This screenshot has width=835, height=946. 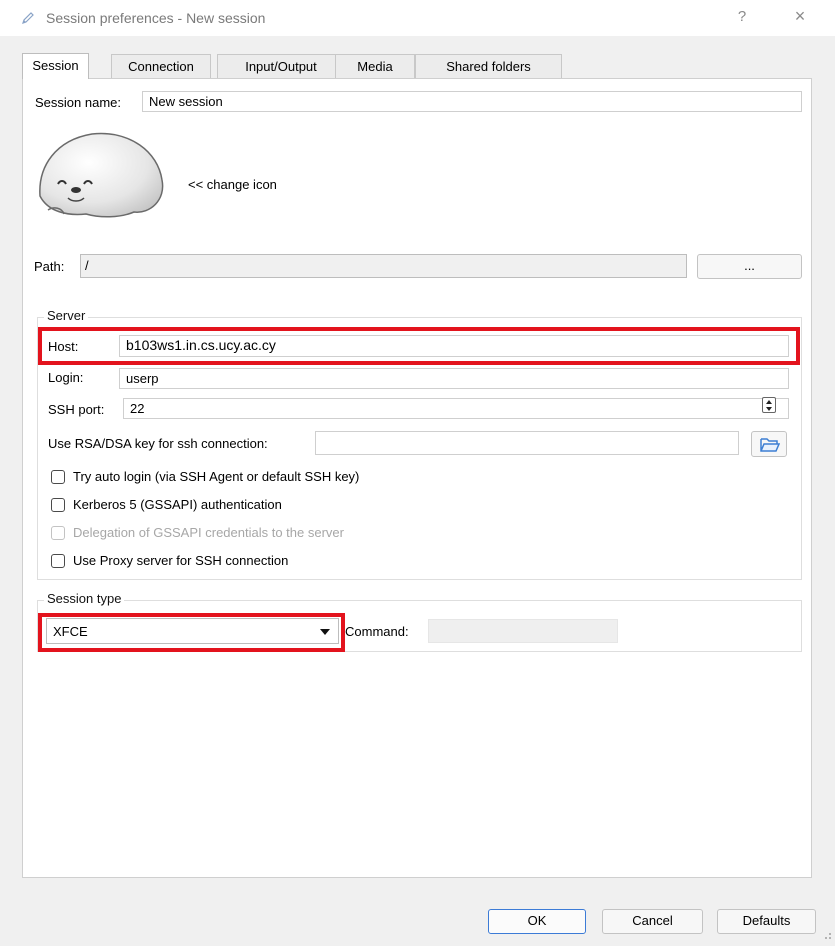 I want to click on kerberos-label: Kerberos 5 (GSSAPI) authentication, so click(x=177, y=504).